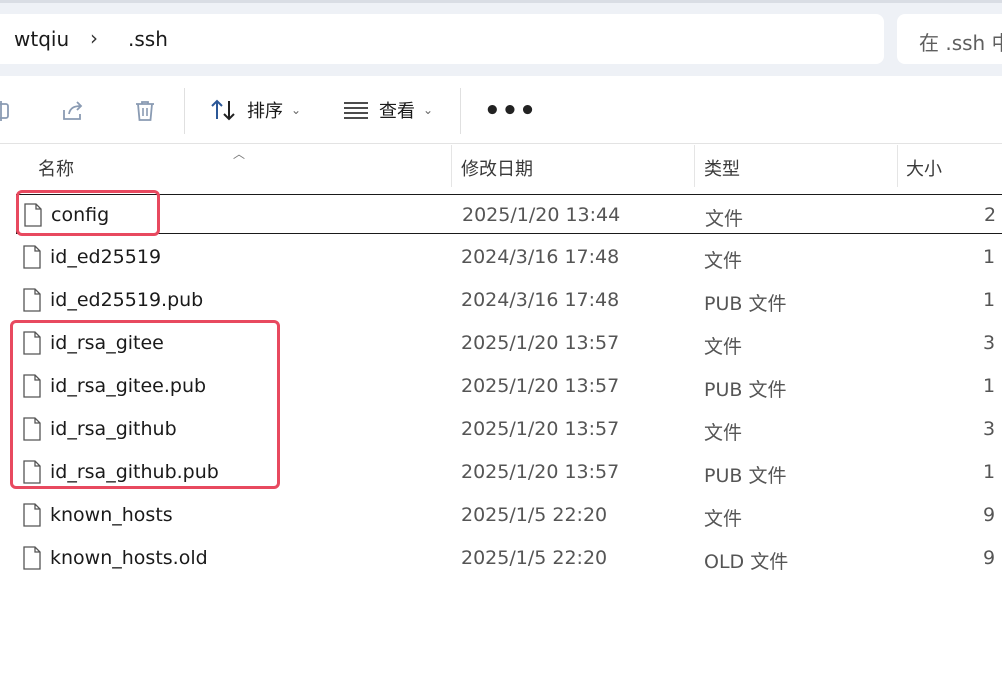 This screenshot has width=1002, height=700. I want to click on address-area: wtqiu › .ssh 在 .ssh 中, so click(501, 38).